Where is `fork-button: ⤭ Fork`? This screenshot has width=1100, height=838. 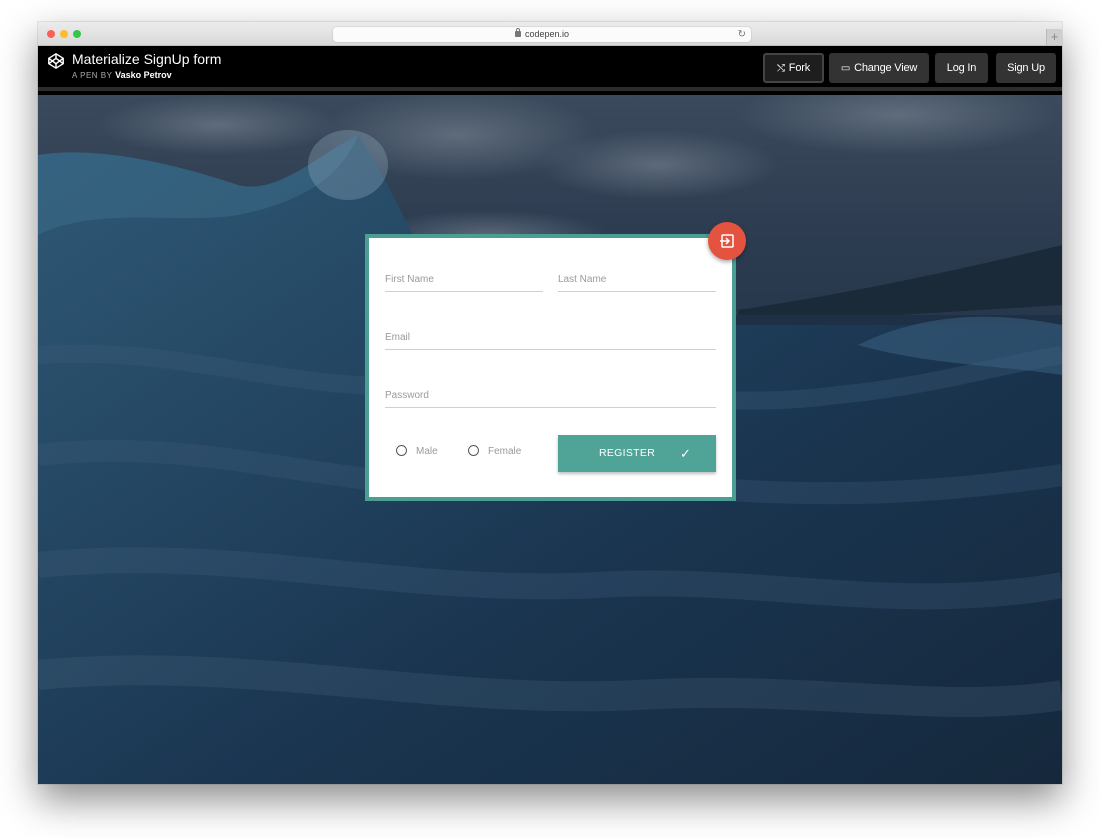
fork-button: ⤭ Fork is located at coordinates (793, 68).